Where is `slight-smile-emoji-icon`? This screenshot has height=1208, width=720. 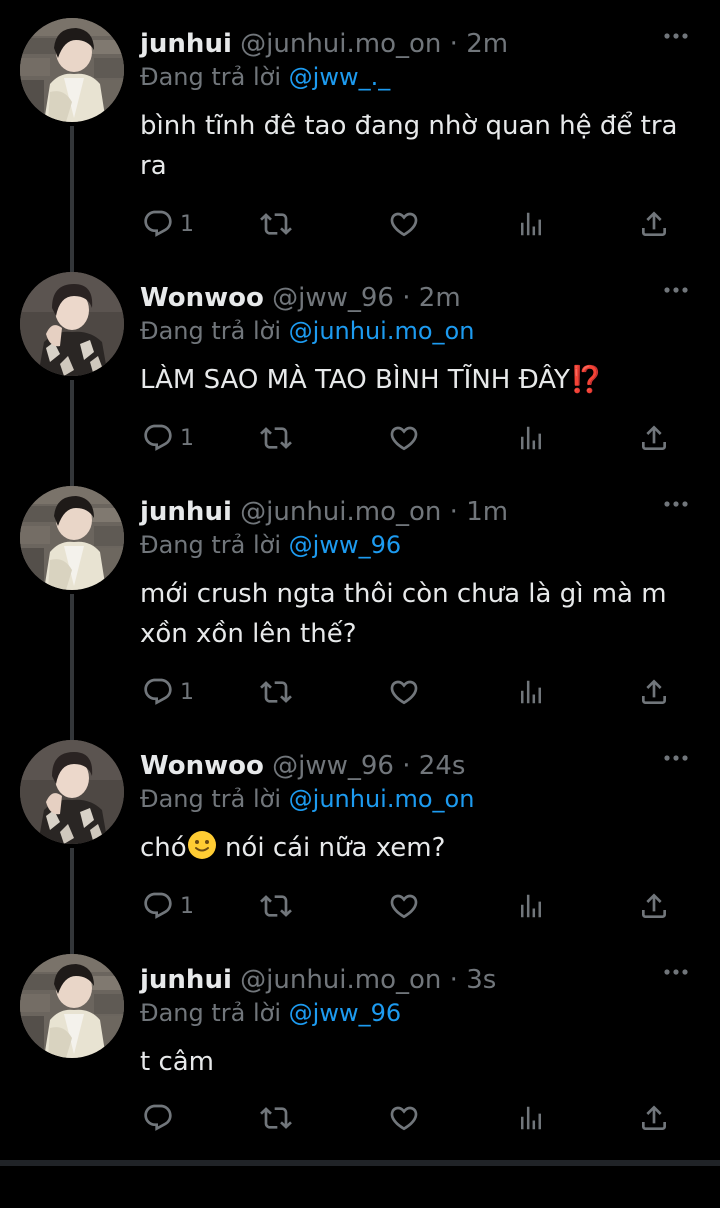 slight-smile-emoji-icon is located at coordinates (201, 845).